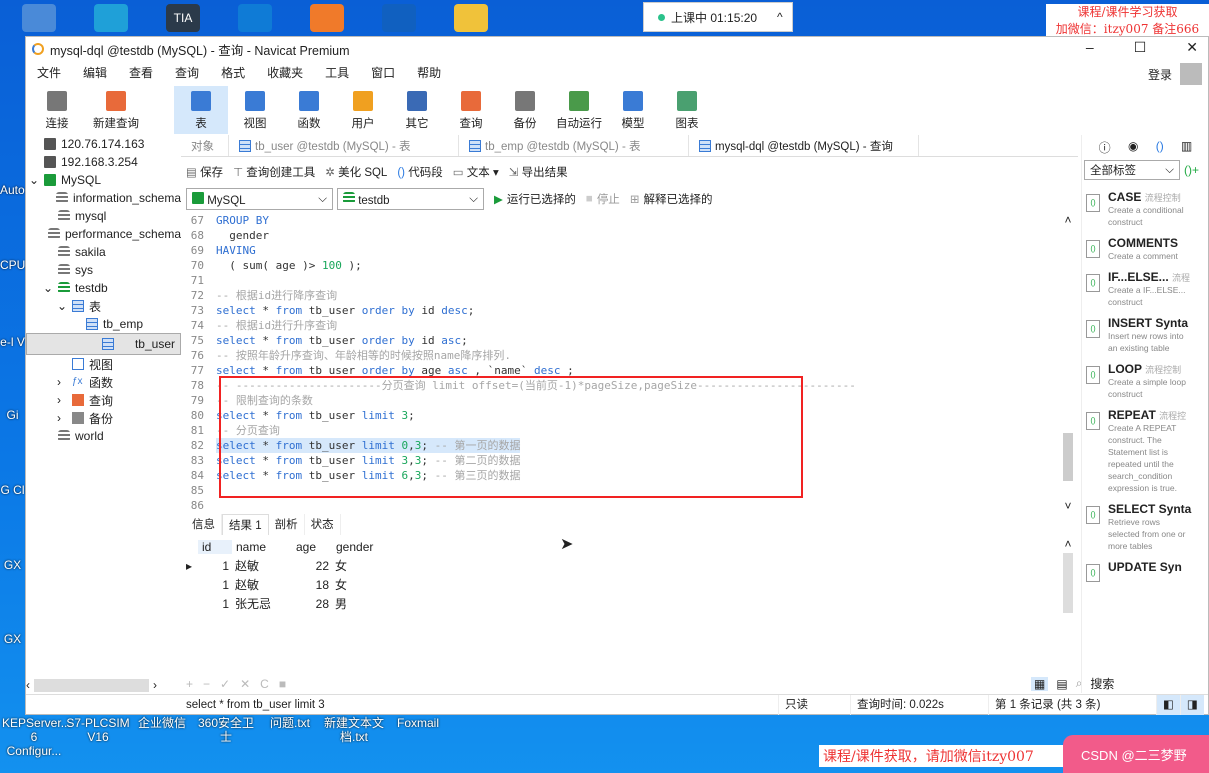  I want to click on menu-item: 帮助, so click(429, 72).